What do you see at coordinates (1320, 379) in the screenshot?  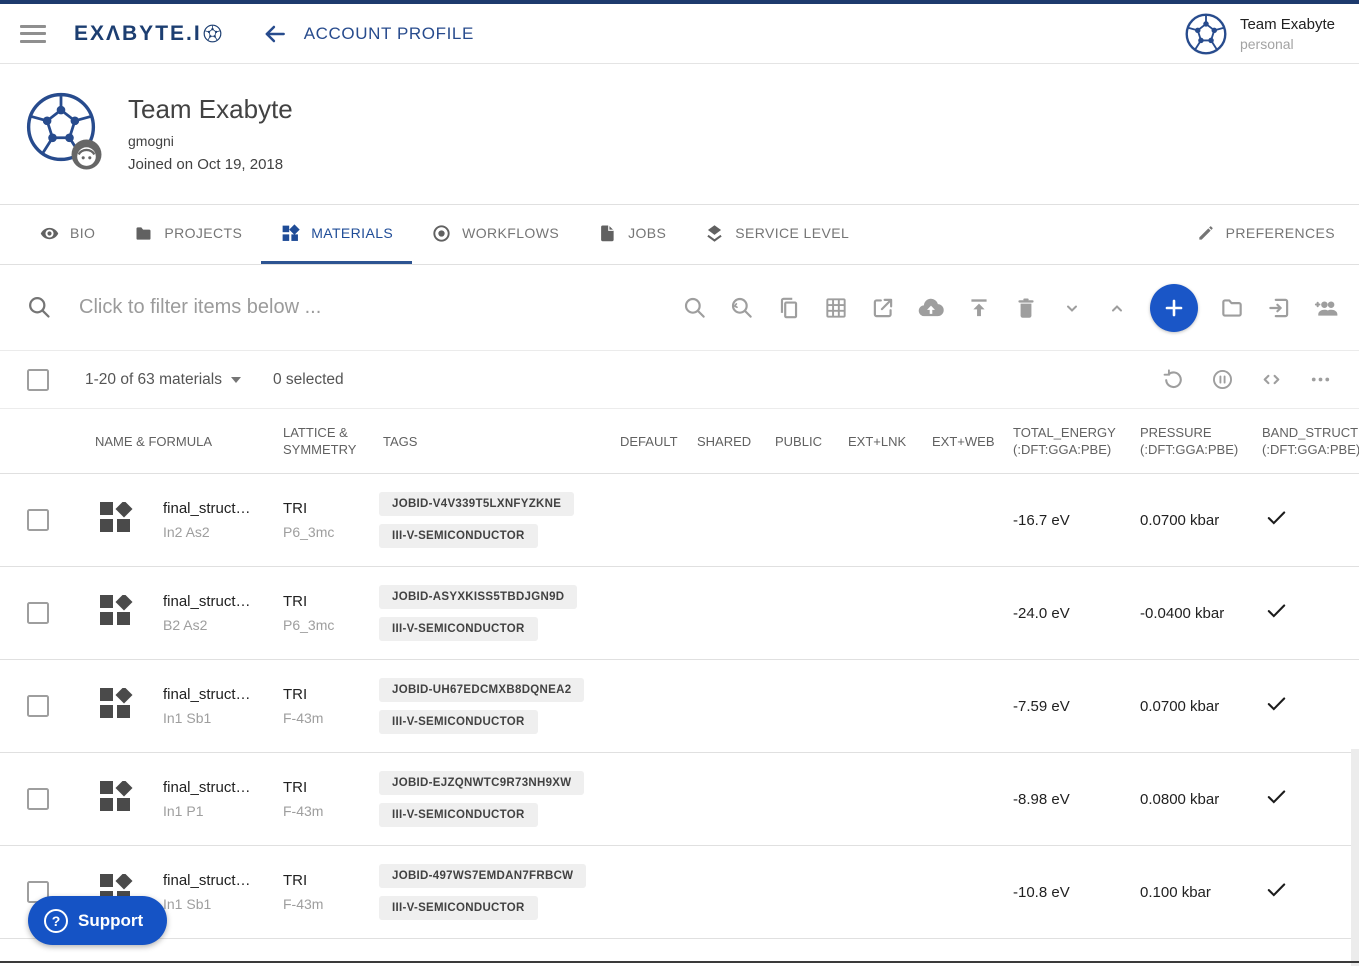 I see `more-icon` at bounding box center [1320, 379].